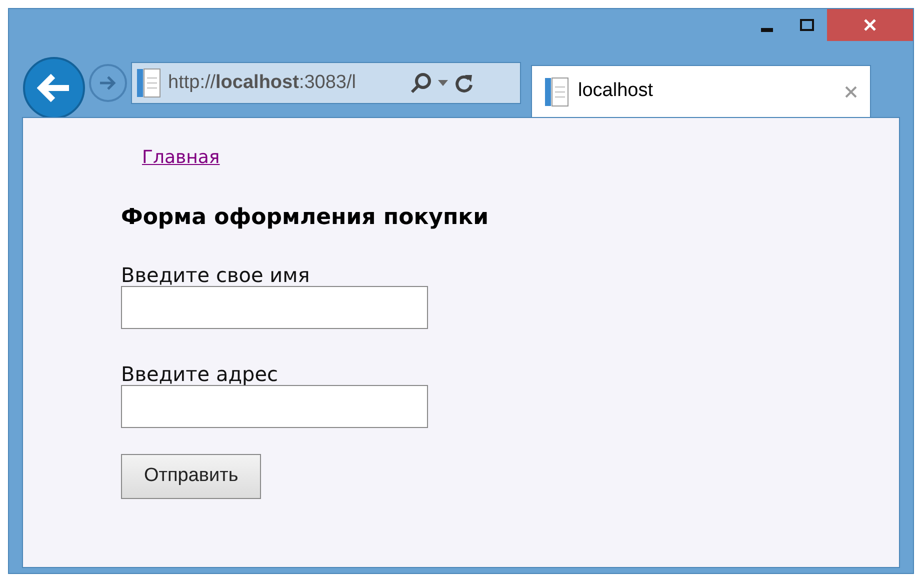 The height and width of the screenshot is (581, 922). I want to click on url-text: http://localhost:3083/l, so click(262, 82).